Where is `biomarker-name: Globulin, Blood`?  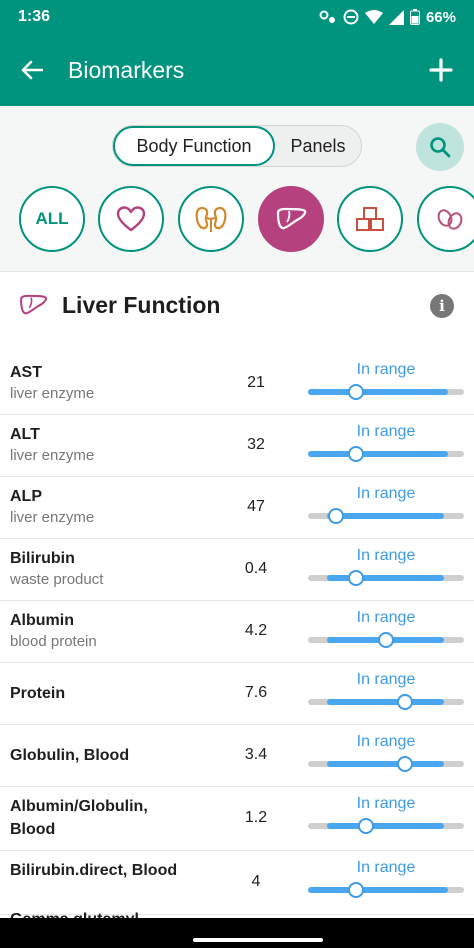 biomarker-name: Globulin, Blood is located at coordinates (70, 755).